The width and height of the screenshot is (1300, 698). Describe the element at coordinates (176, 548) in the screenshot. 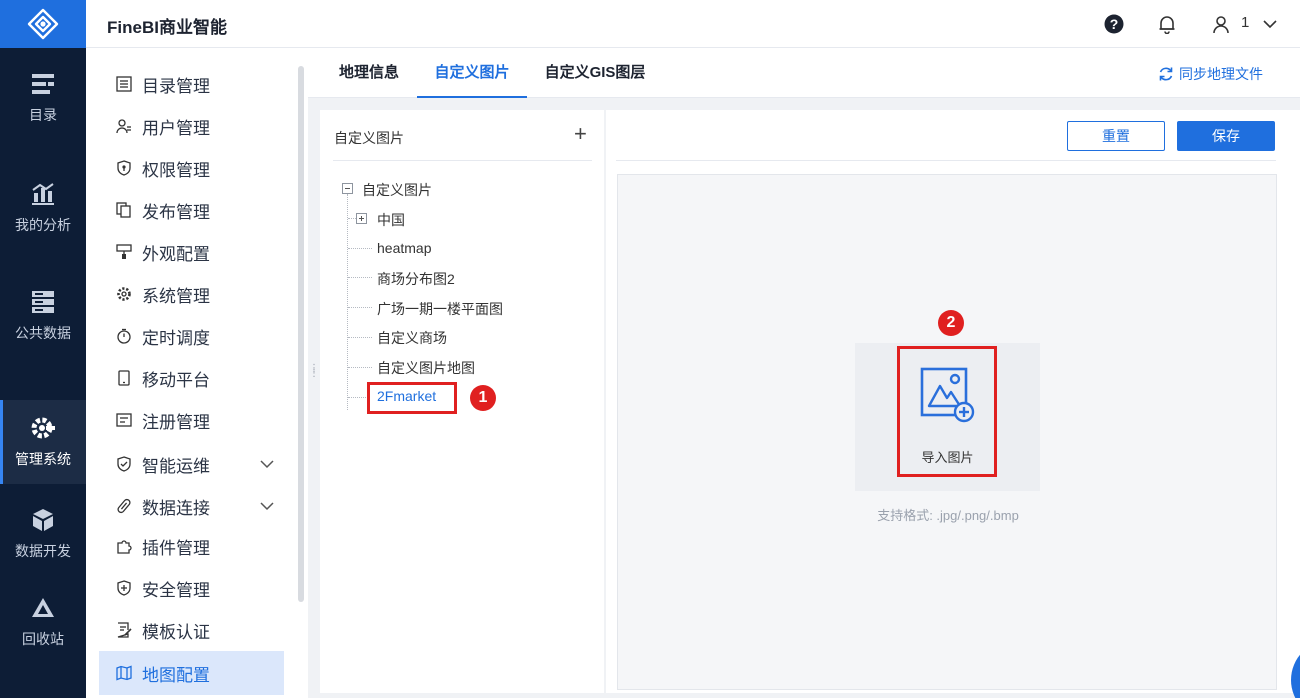

I see `menu-item-label: 插件管理` at that location.